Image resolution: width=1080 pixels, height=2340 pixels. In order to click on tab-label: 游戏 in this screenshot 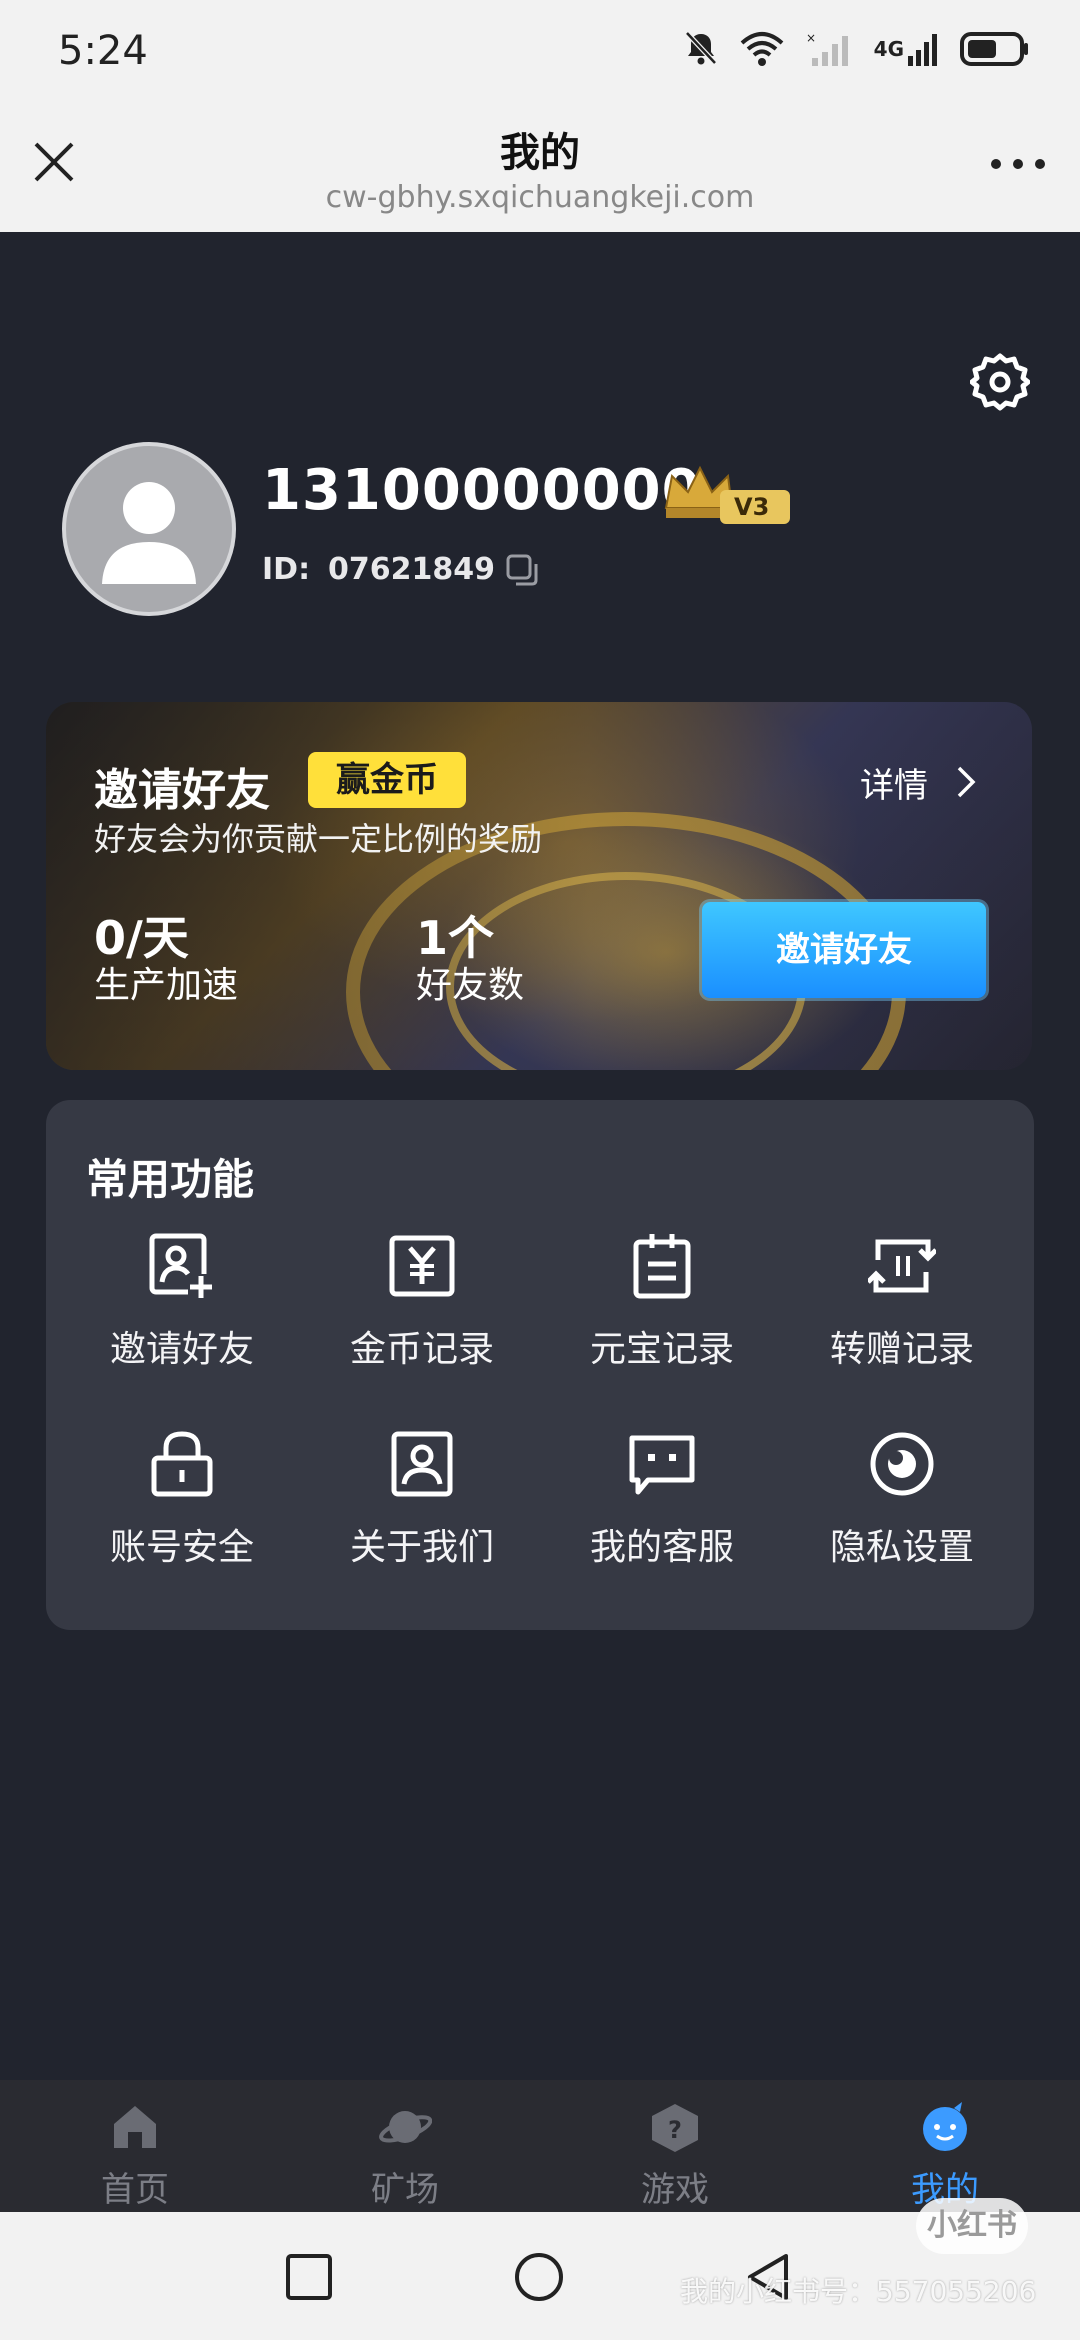, I will do `click(675, 2190)`.